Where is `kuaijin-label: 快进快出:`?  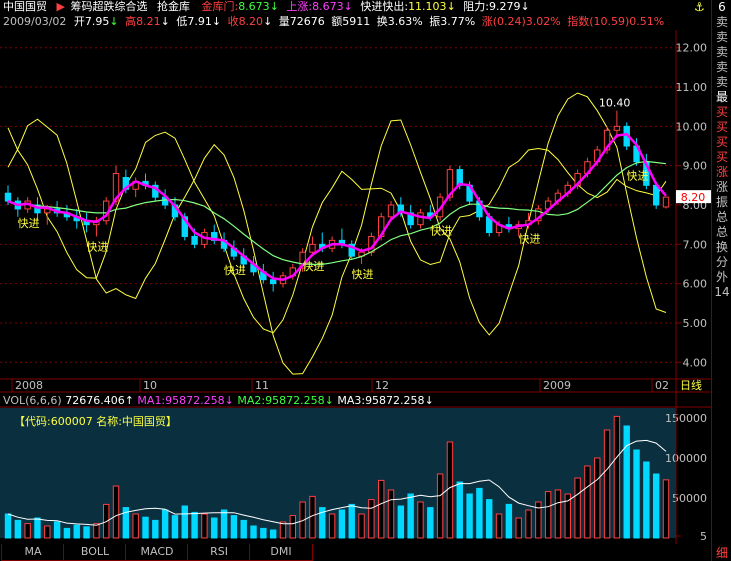 kuaijin-label: 快进快出: is located at coordinates (384, 6).